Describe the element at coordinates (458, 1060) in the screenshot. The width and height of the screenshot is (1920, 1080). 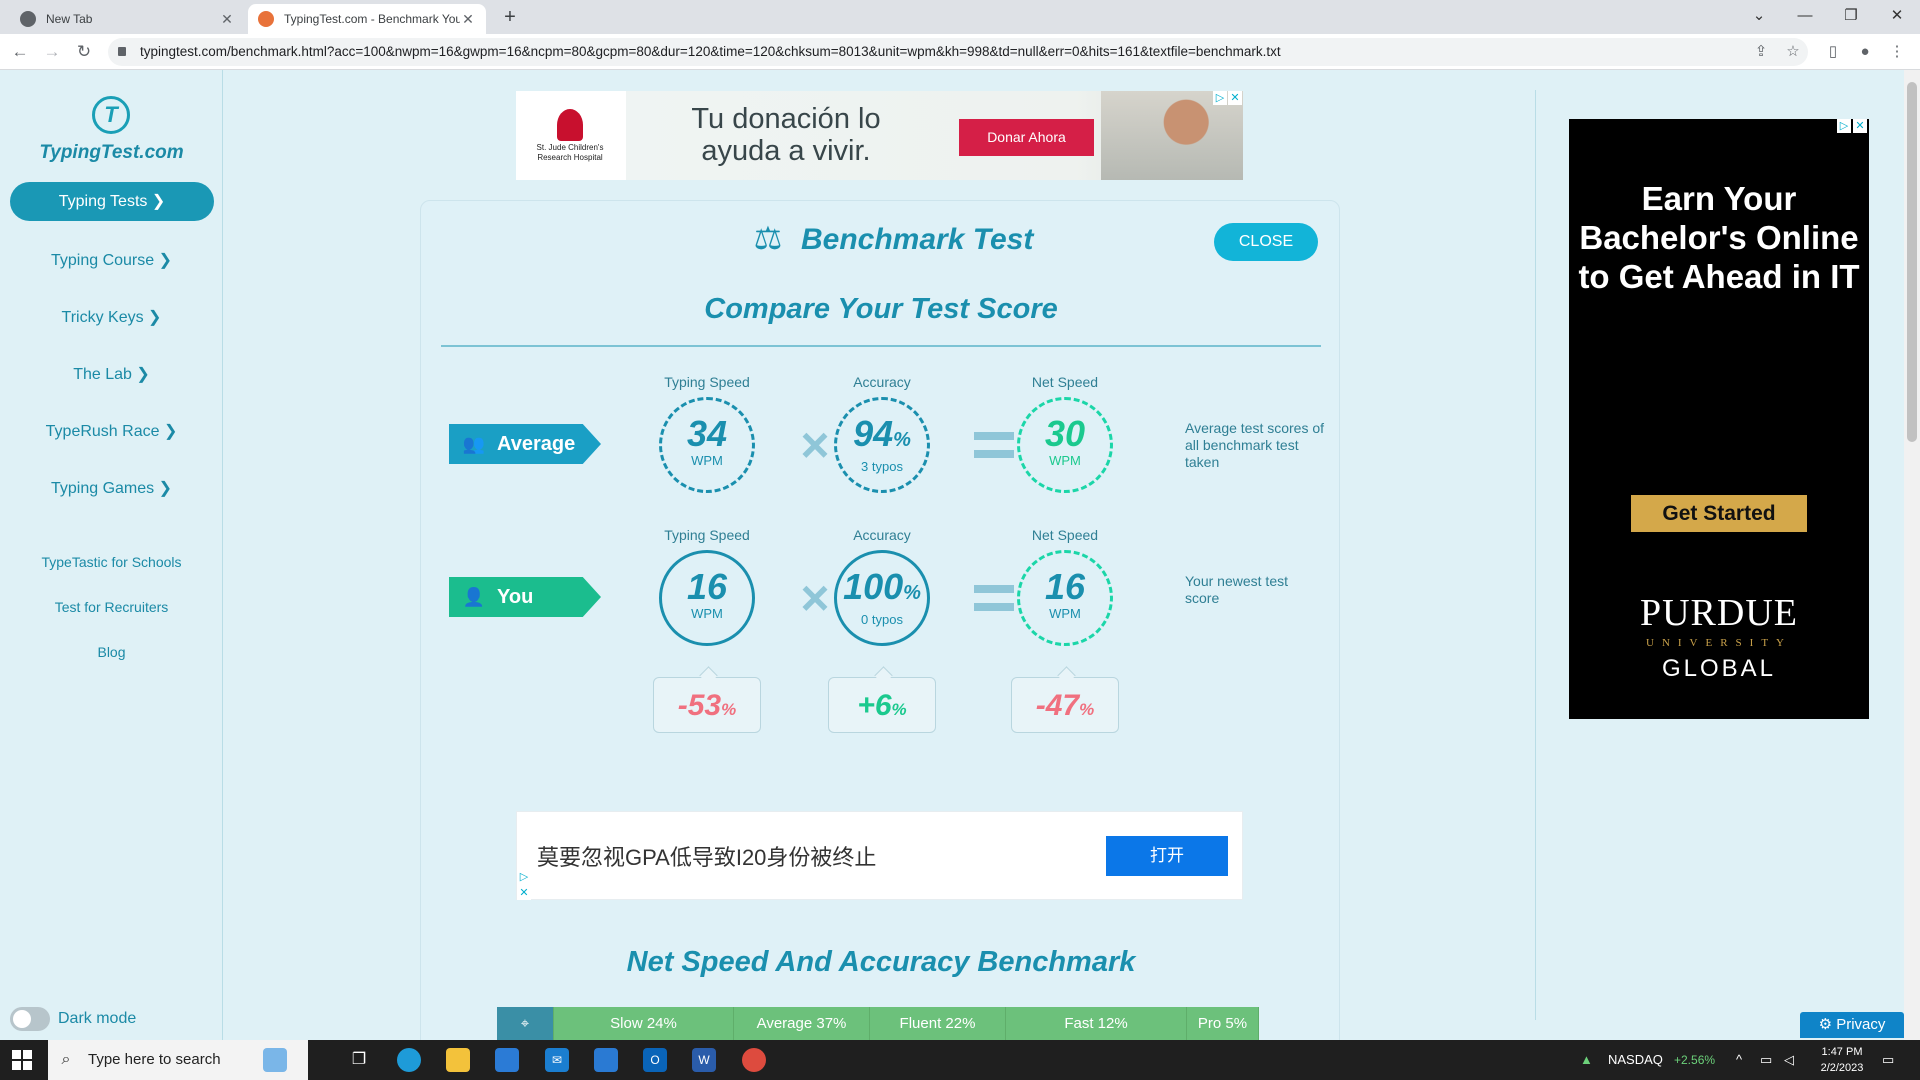
I see `file-explorer-icon` at that location.